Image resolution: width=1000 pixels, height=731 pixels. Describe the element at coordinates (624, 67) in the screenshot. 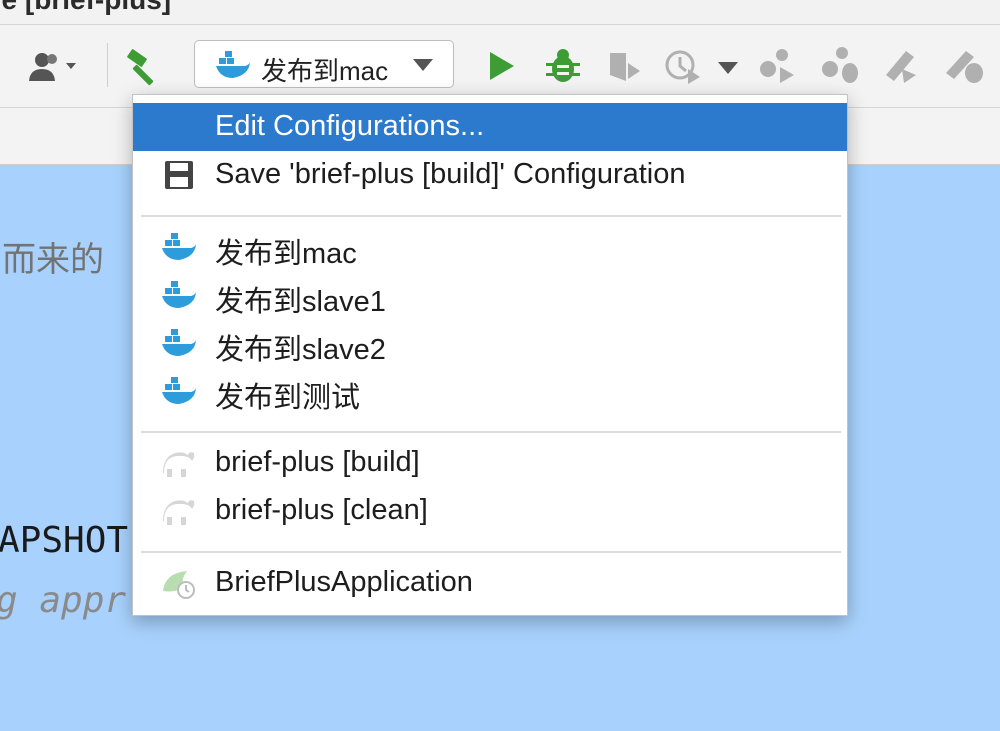

I see `coverage-icon` at that location.